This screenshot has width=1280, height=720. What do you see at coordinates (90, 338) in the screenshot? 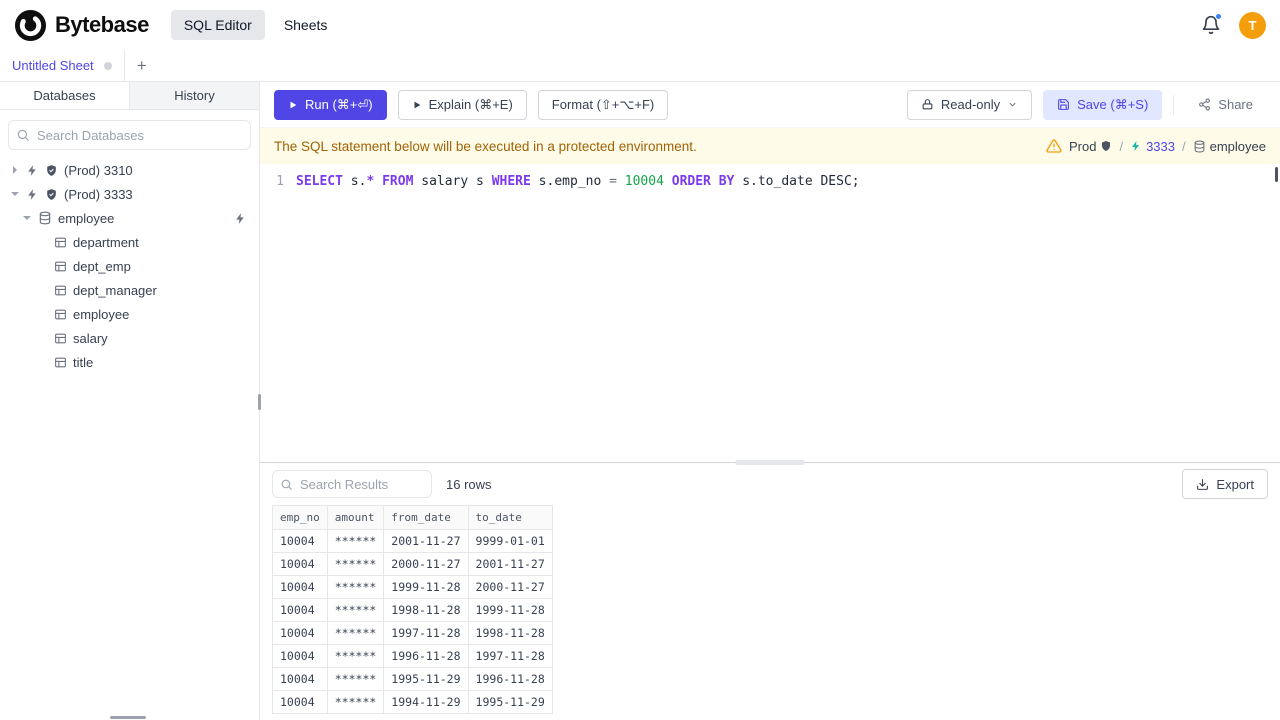
I see `tree-table-label: salary` at bounding box center [90, 338].